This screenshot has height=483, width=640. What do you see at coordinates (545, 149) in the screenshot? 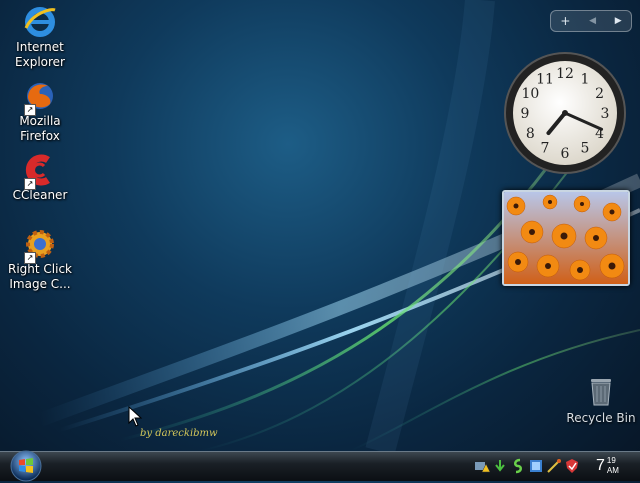
I see `clock-number: 7` at bounding box center [545, 149].